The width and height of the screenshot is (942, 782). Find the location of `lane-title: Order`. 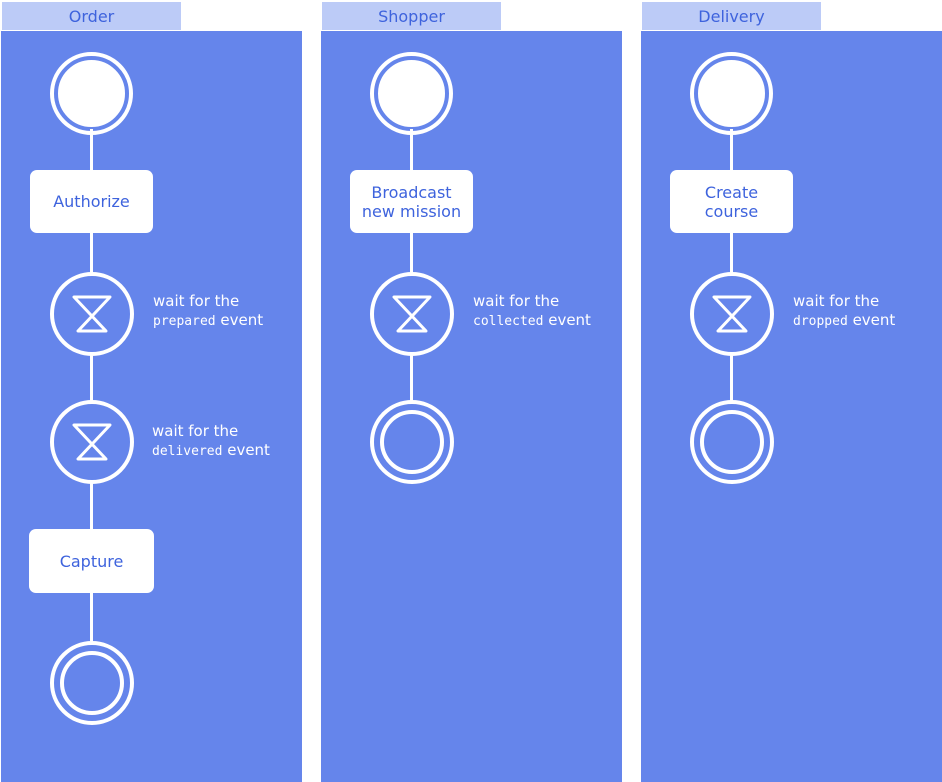

lane-title: Order is located at coordinates (91, 16).